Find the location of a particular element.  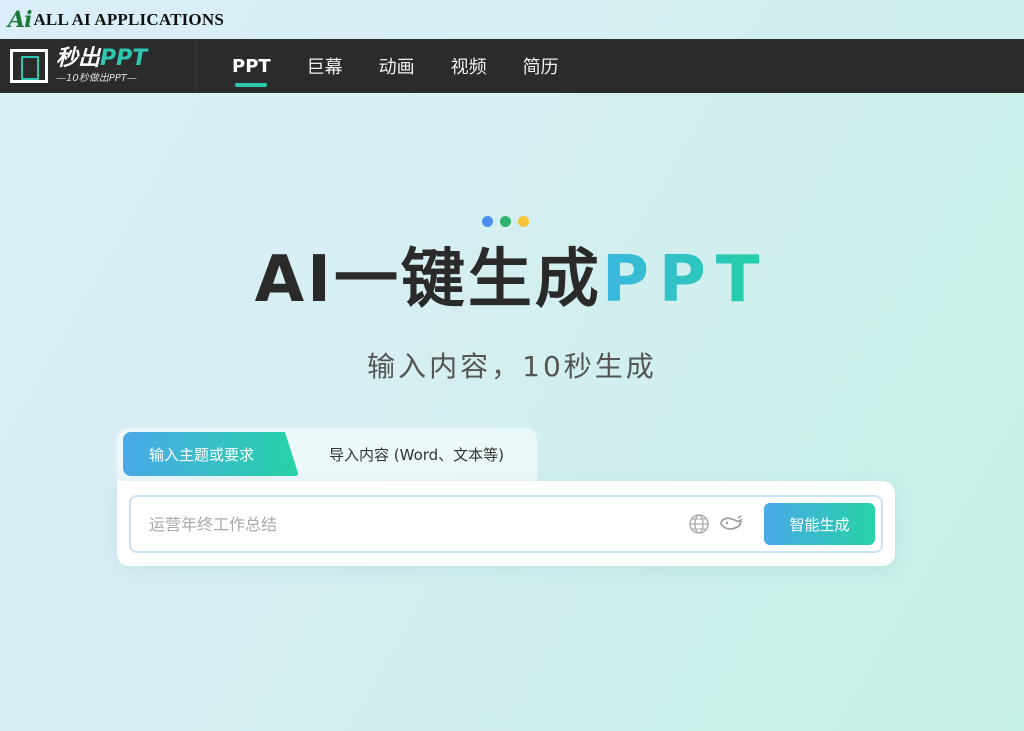

input-card: 智能生成 is located at coordinates (506, 523).